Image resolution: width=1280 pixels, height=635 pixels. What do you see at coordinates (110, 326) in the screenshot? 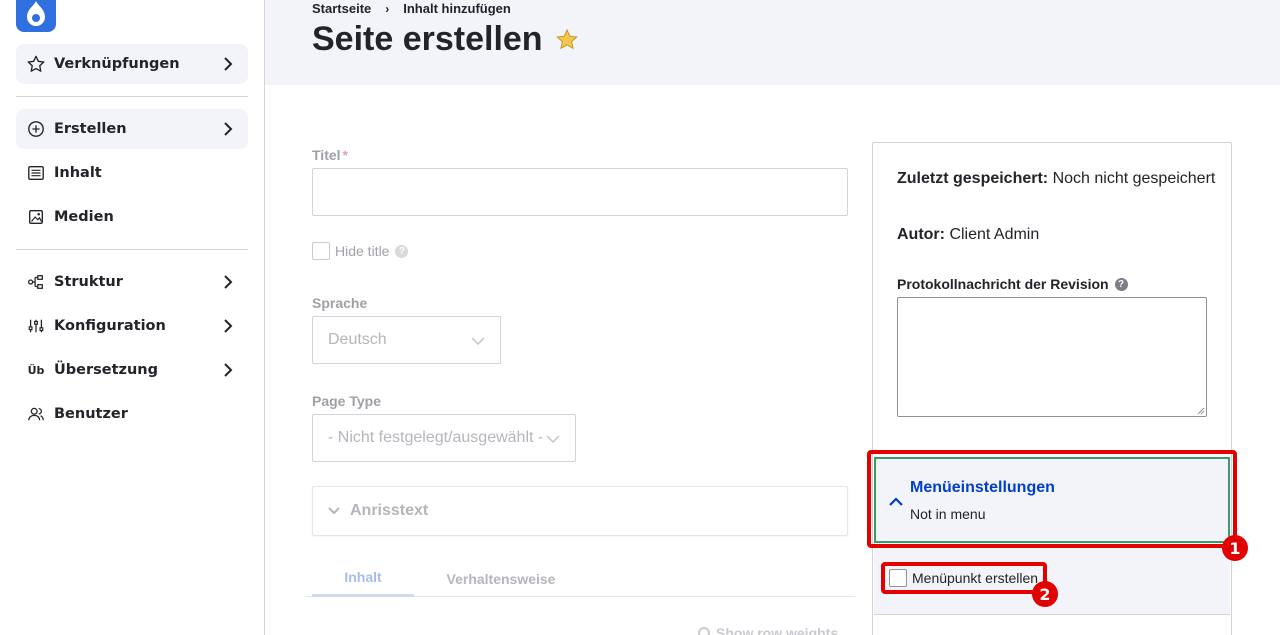
I see `sidebar-item-label: Konfiguration` at bounding box center [110, 326].